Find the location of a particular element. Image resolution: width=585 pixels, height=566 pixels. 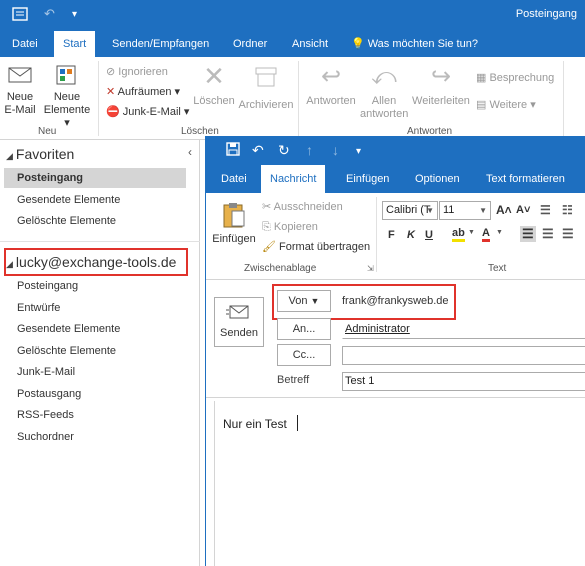

more-respond-button: ▤ Weitere ▾ is located at coordinates (506, 105).